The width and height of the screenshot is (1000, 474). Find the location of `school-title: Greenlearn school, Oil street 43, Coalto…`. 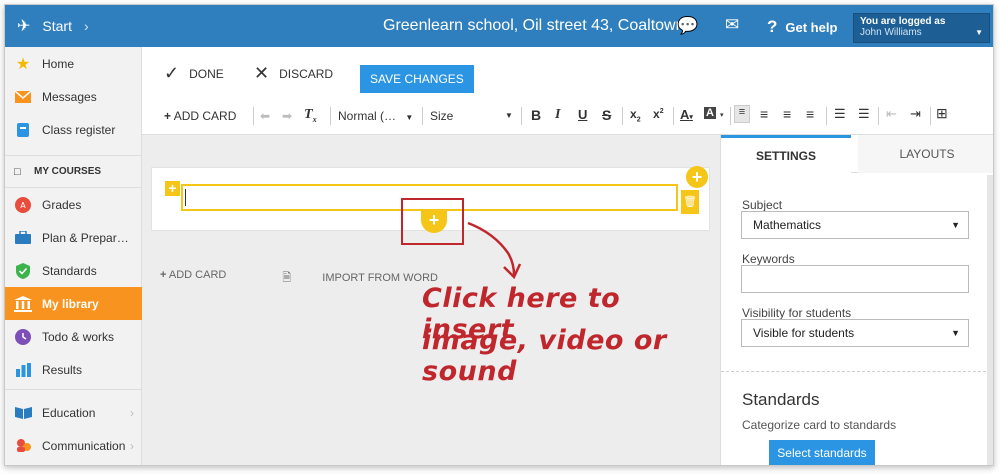

school-title: Greenlearn school, Oil street 43, Coalto… is located at coordinates (534, 25).